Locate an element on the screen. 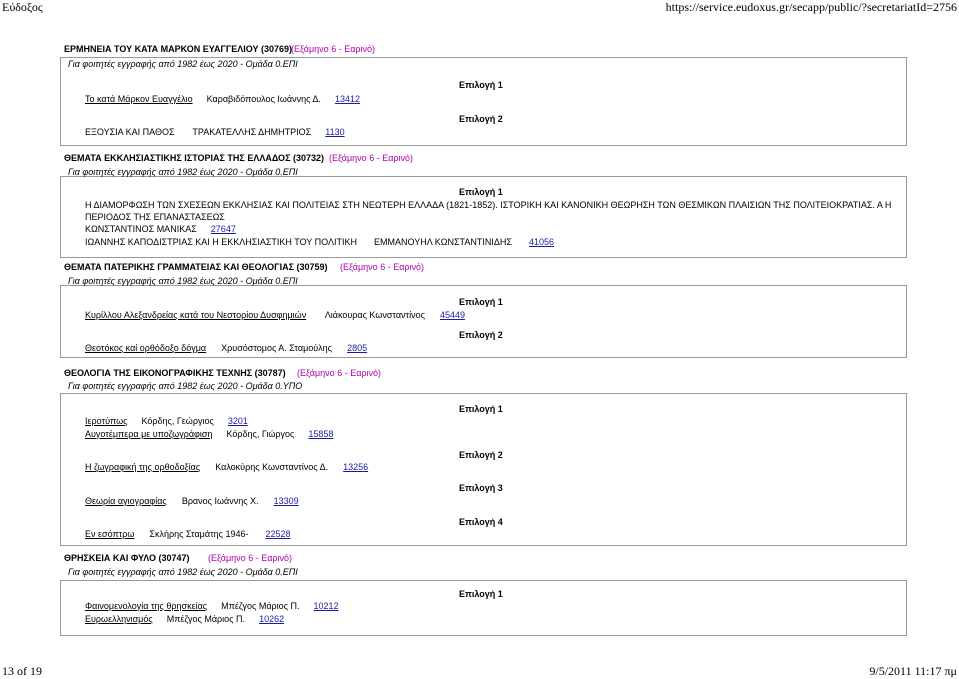 The image size is (959, 679). book-code-link: 10262 is located at coordinates (271, 619).